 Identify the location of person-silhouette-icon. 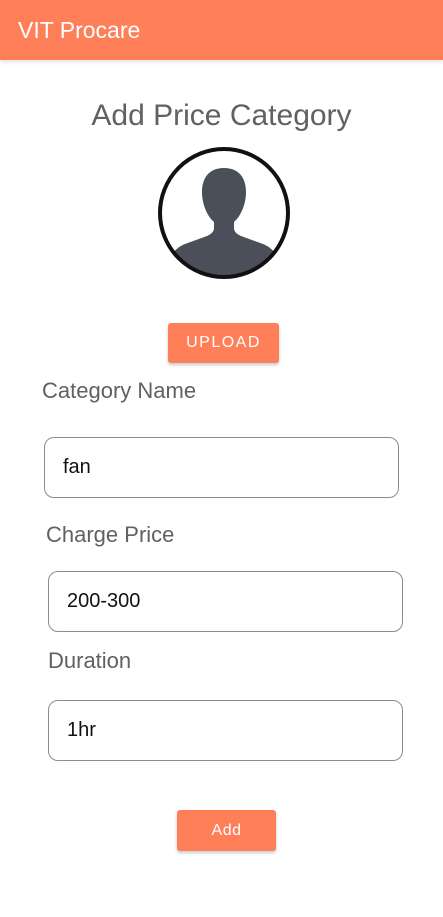
(224, 213).